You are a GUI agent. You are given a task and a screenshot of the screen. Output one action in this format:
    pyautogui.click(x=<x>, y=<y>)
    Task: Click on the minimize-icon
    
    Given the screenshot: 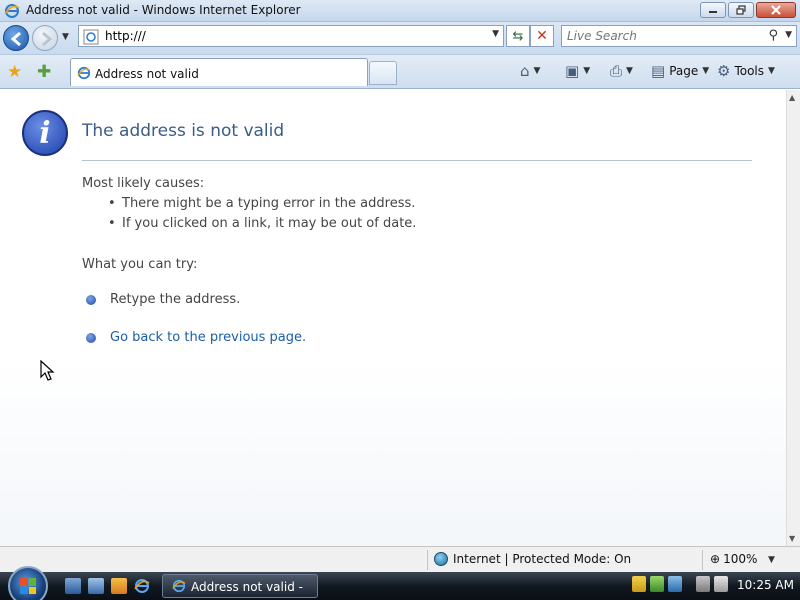 What is the action you would take?
    pyautogui.click(x=713, y=12)
    